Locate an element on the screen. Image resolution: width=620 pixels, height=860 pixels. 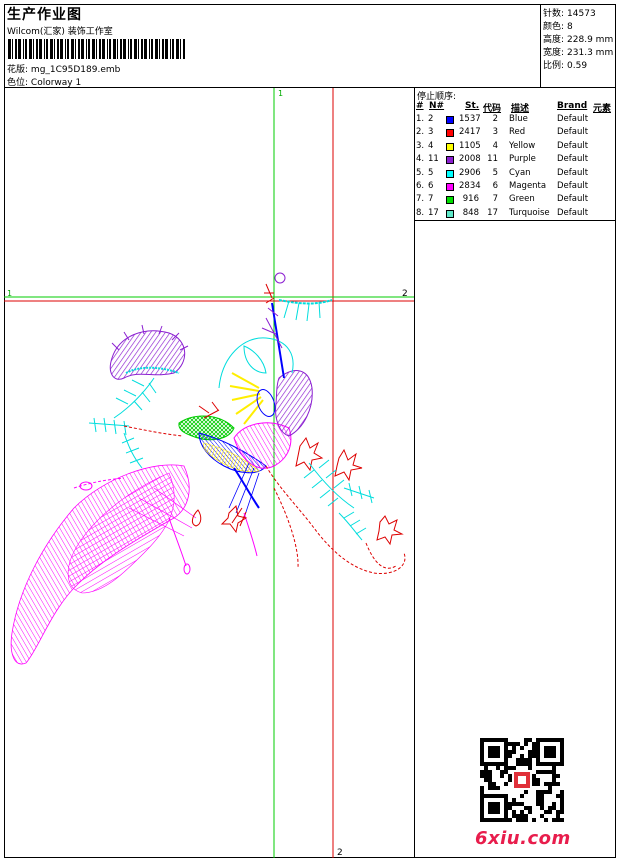
design-file-name: mg_1C95D189.emb is located at coordinates (75, 70).